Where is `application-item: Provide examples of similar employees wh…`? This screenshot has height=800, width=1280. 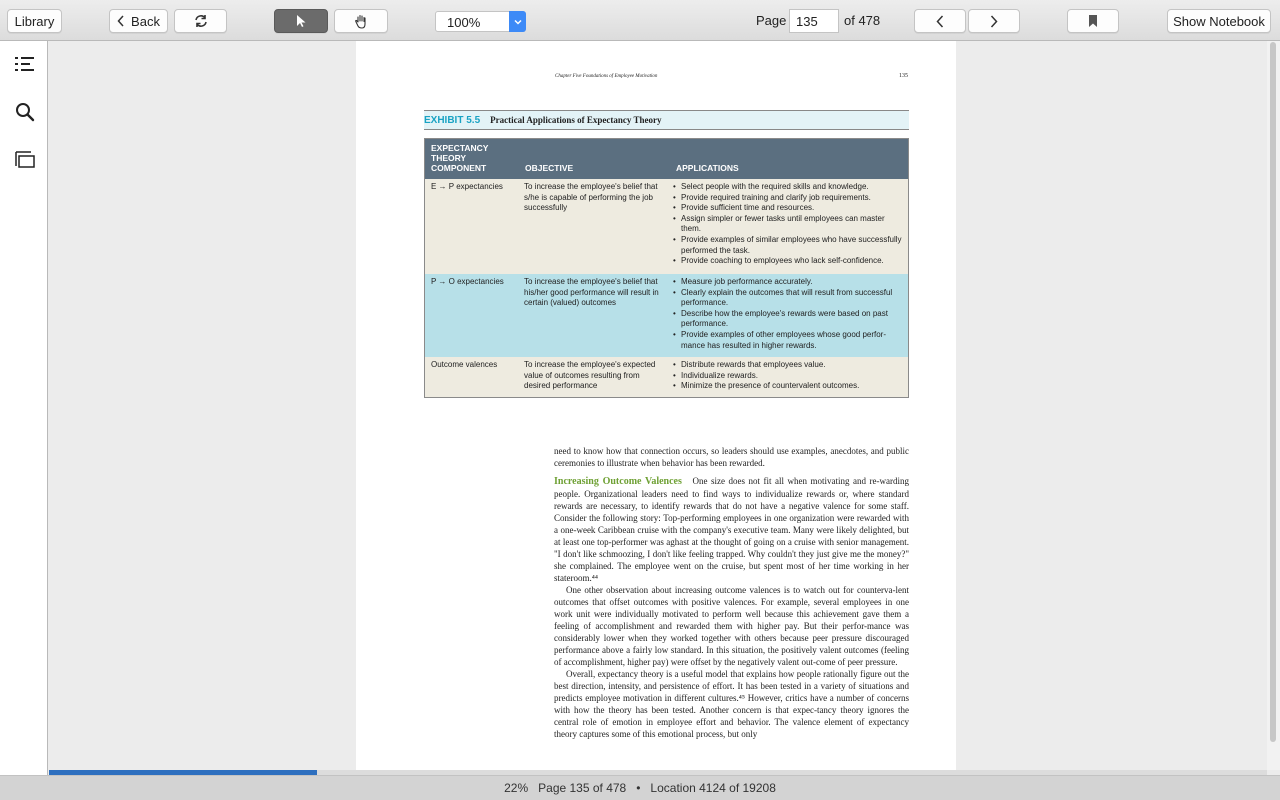
application-item: Provide examples of similar employees wh… is located at coordinates (788, 245).